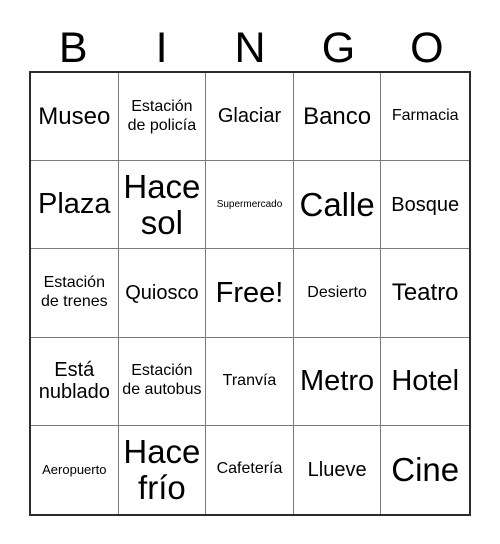 This screenshot has height=544, width=500. What do you see at coordinates (427, 48) in the screenshot?
I see `bingo-header-letter-o: O` at bounding box center [427, 48].